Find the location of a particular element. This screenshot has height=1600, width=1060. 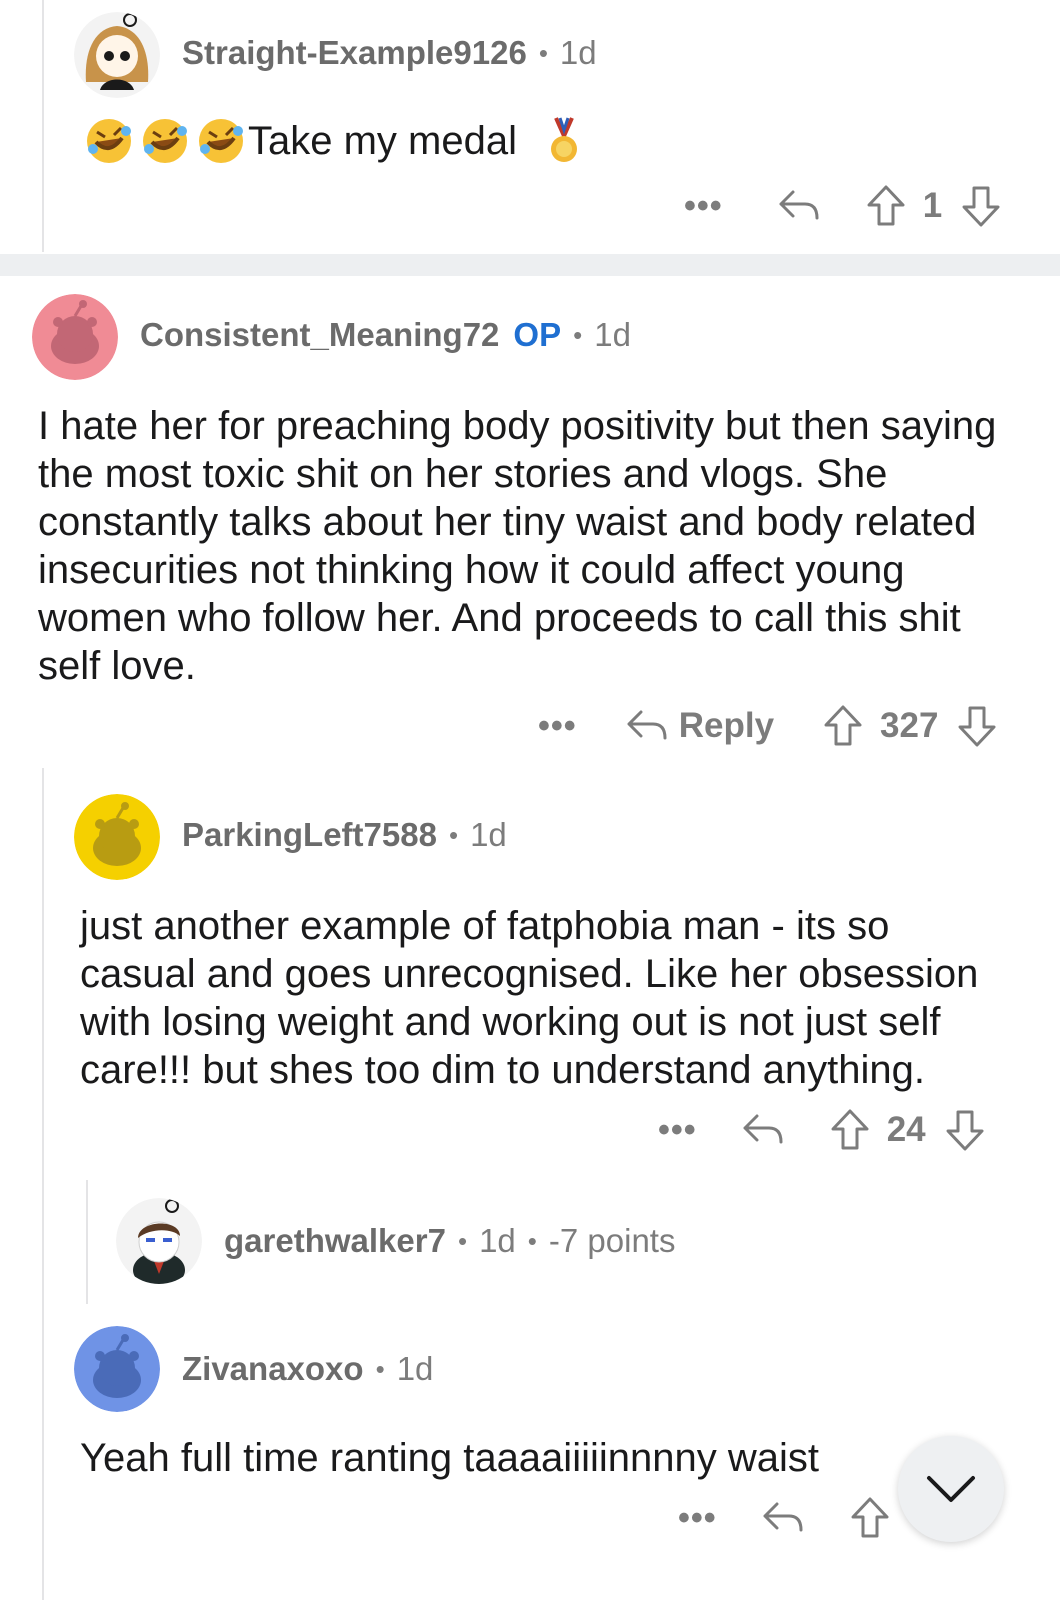

comment-text: Take my medal is located at coordinates (382, 141).